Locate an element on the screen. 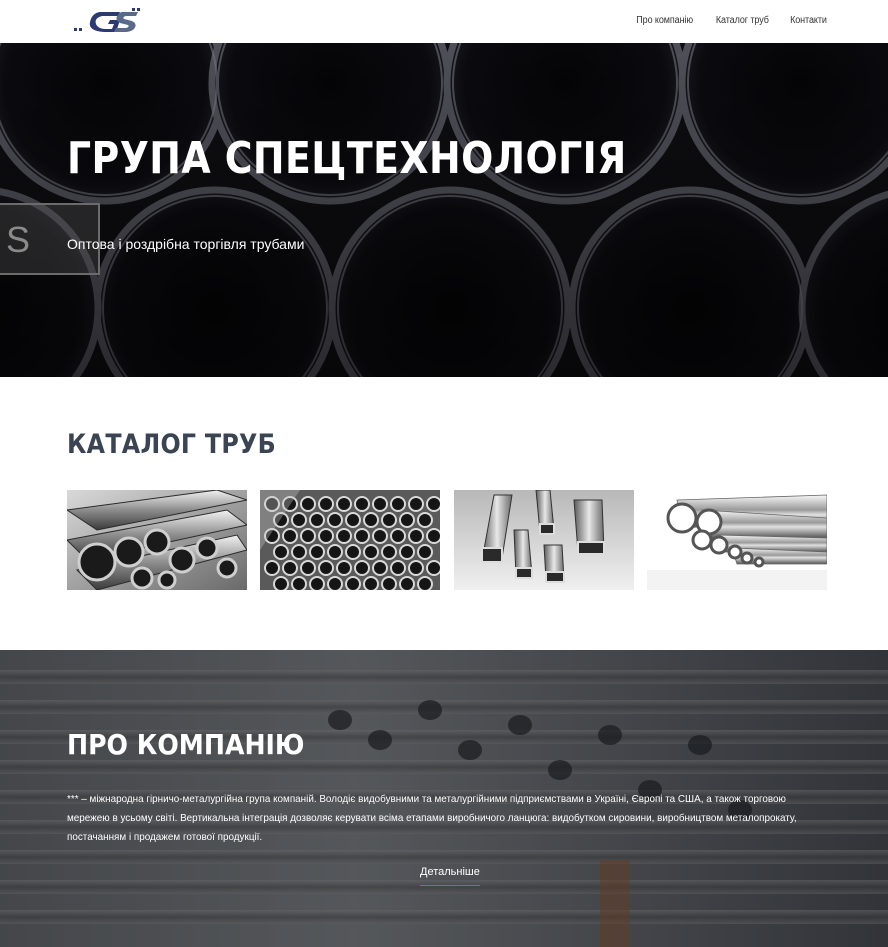  gs-logo-icon is located at coordinates (107, 20).